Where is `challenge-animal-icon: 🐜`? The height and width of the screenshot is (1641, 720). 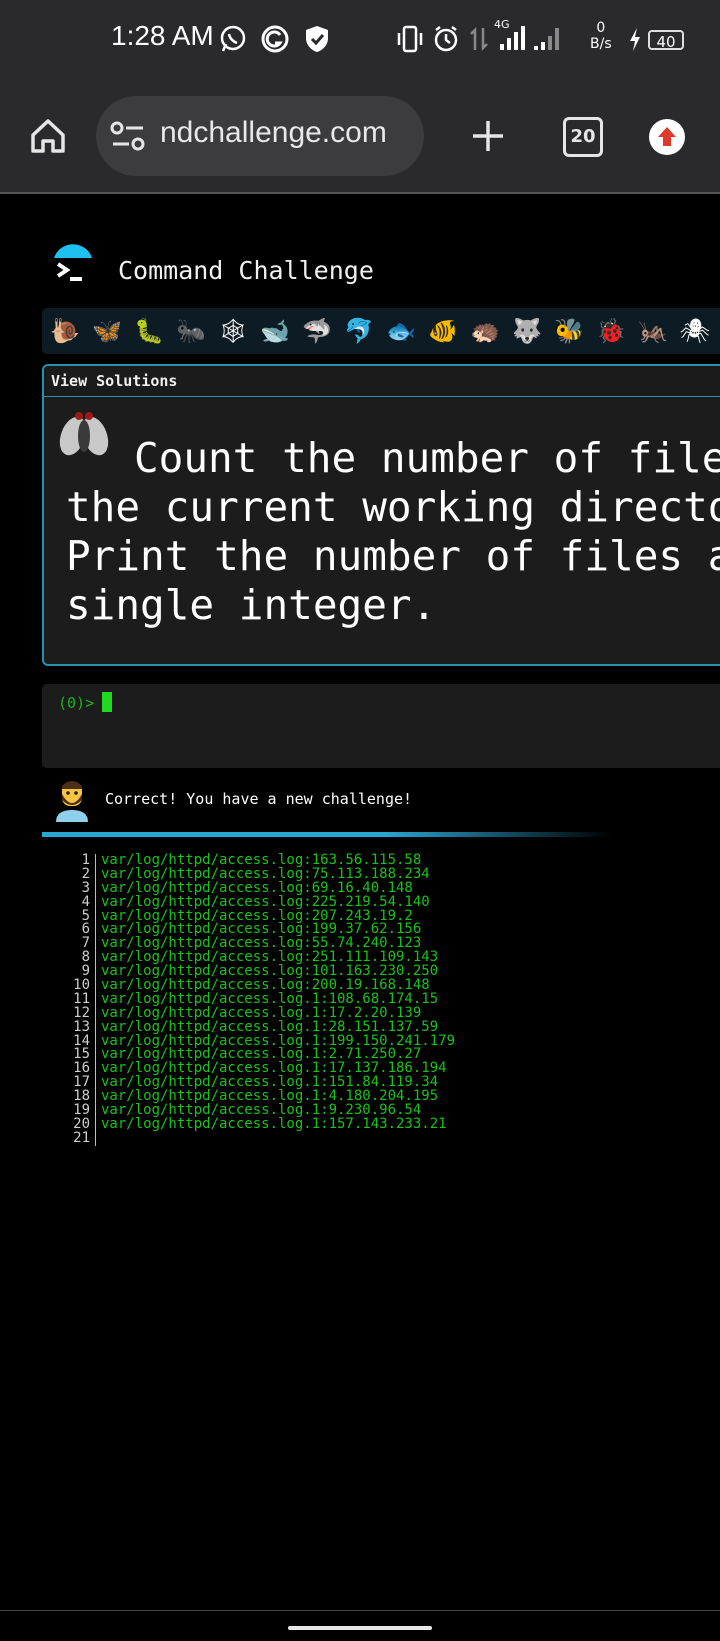 challenge-animal-icon: 🐜 is located at coordinates (191, 331).